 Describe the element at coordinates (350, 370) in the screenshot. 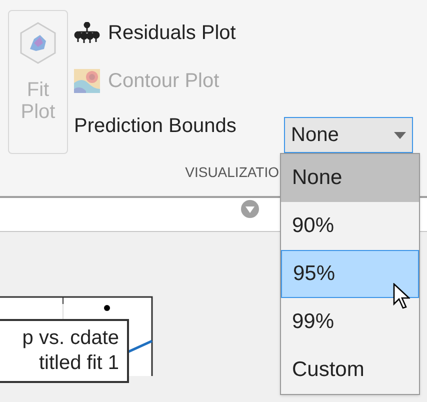

I see `menu-item: Custom` at that location.